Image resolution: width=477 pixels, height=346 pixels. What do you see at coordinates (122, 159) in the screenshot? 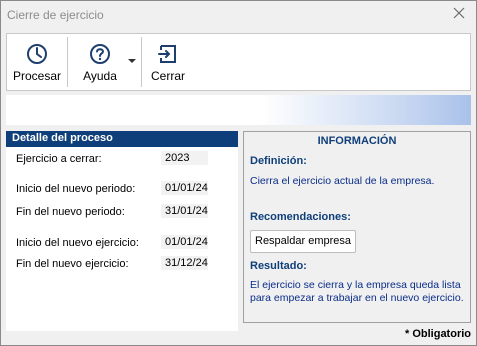
I see `field-ejercicio-cerrar: Ejercicio a cerrar: 2023` at bounding box center [122, 159].